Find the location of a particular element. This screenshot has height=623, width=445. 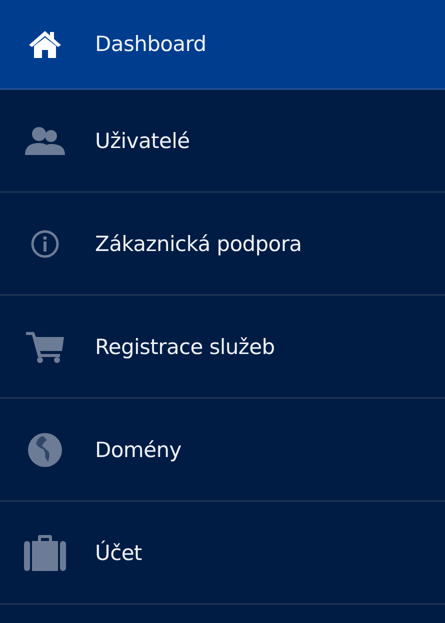

cart-icon is located at coordinates (45, 346).